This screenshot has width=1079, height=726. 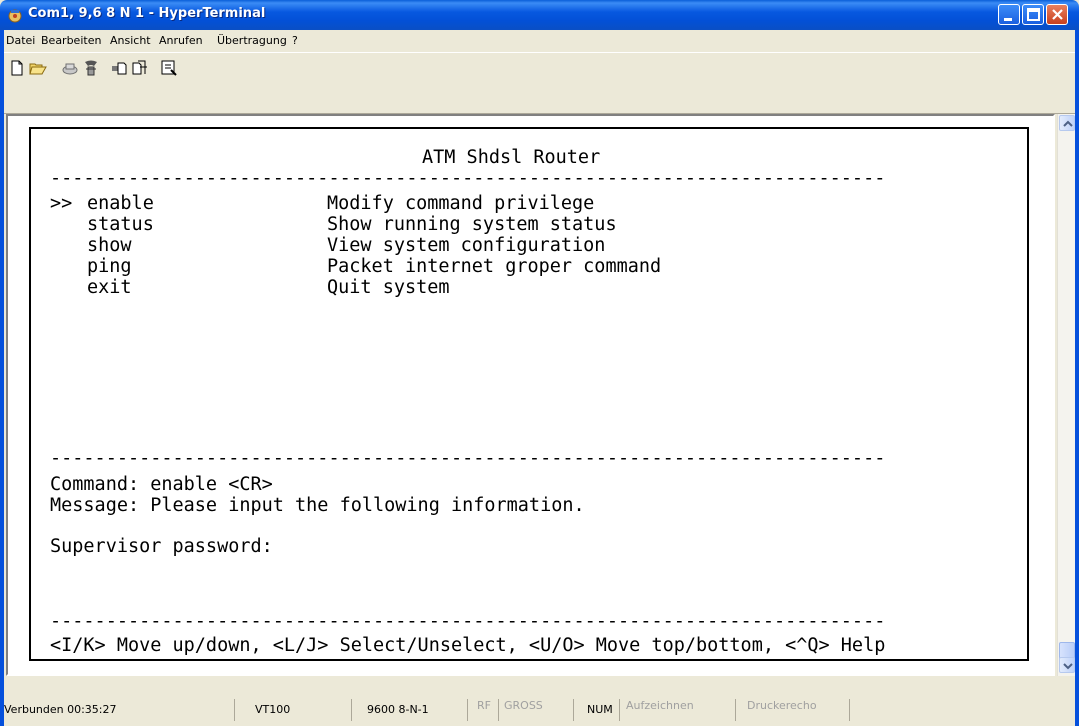 I want to click on password-prompt: Supervisor password:, so click(x=161, y=547).